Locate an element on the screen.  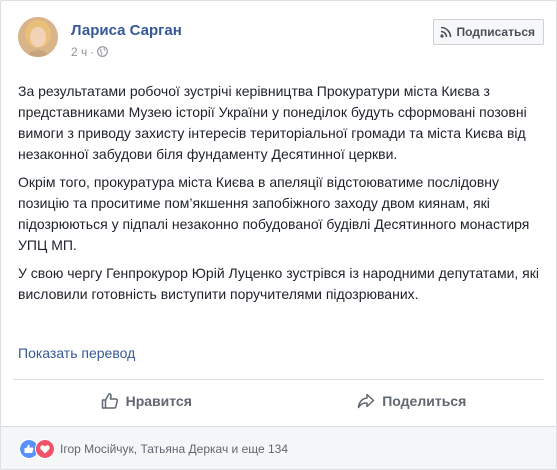
post-actions: Нравится Поделиться is located at coordinates (278, 401).